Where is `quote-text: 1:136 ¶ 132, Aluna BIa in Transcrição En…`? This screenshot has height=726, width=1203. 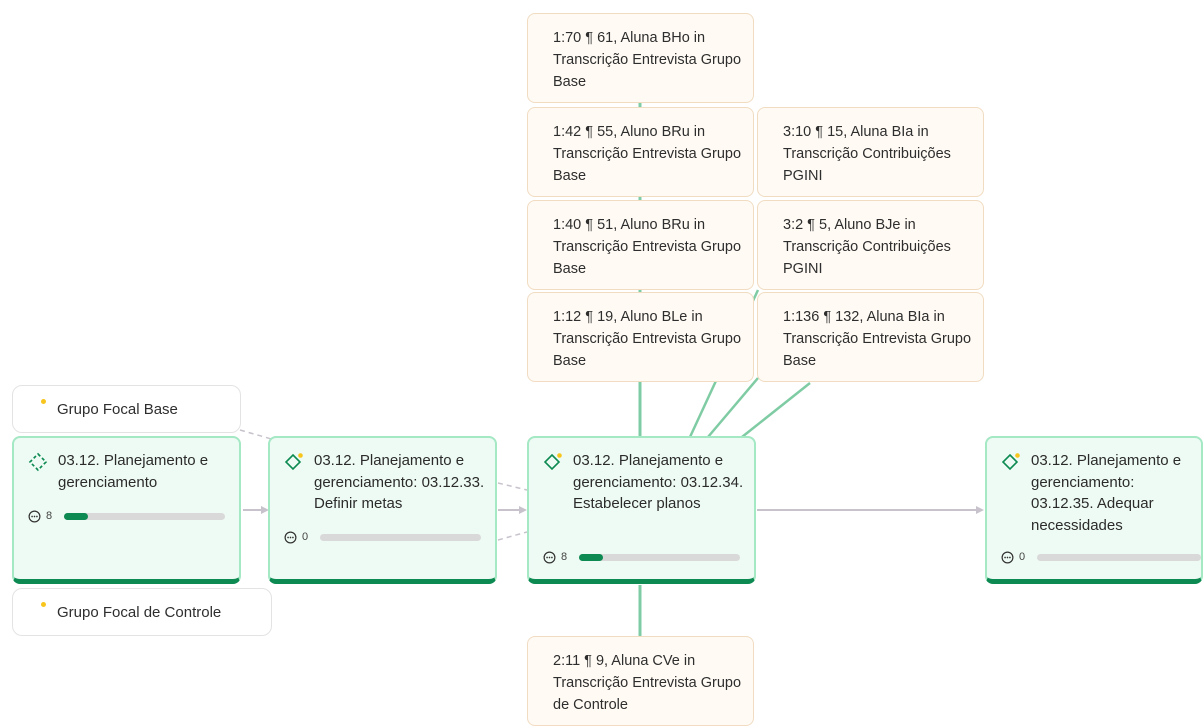
quote-text: 1:136 ¶ 132, Aluna BIa in Transcrição En… is located at coordinates (877, 339).